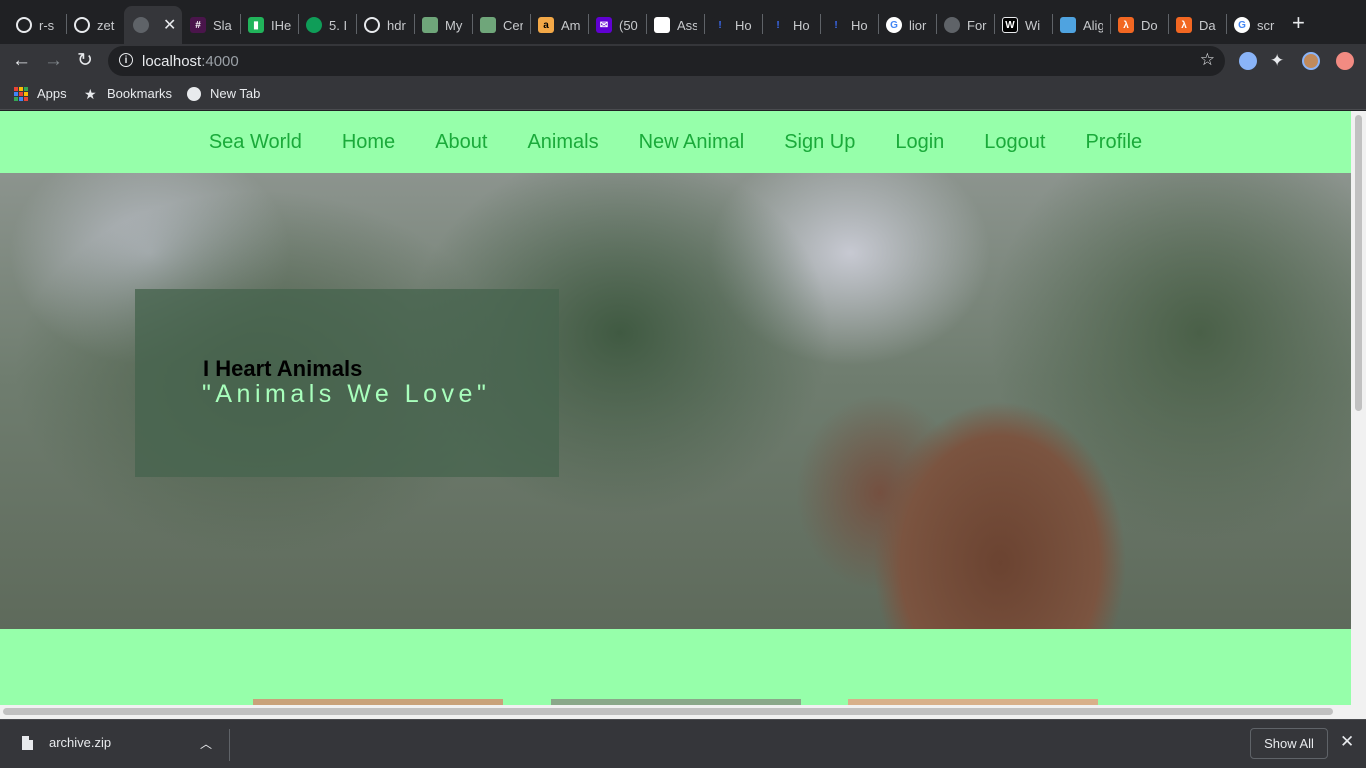 This screenshot has width=1366, height=768. Describe the element at coordinates (21, 61) in the screenshot. I see `back-arrow-icon: ←` at that location.